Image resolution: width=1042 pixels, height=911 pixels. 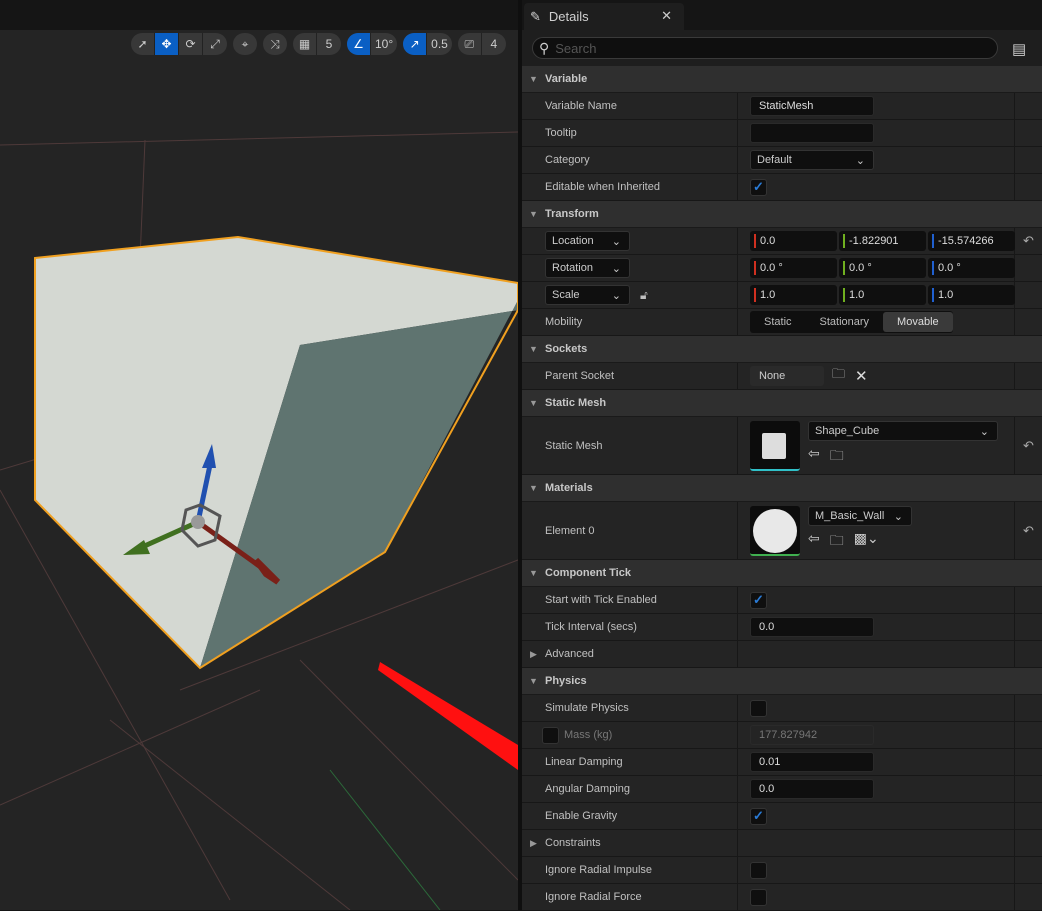 I want to click on row-advanced: ▶ Advanced, so click(x=782, y=654).